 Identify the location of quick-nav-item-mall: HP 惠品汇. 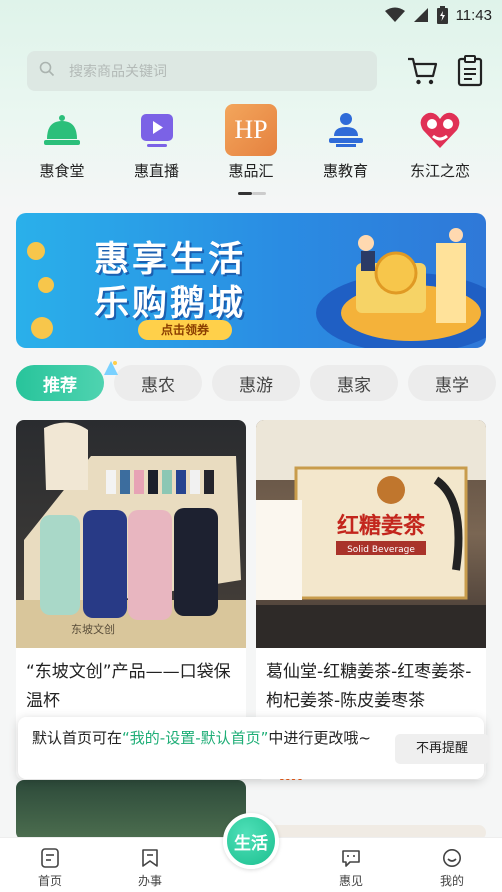
(251, 144).